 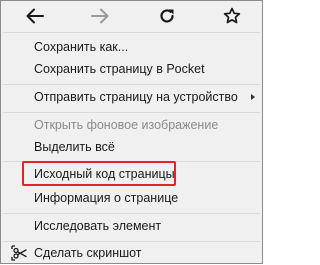 I want to click on menu-item-open-background-image: Открыть фоновое изображение, so click(x=131, y=125).